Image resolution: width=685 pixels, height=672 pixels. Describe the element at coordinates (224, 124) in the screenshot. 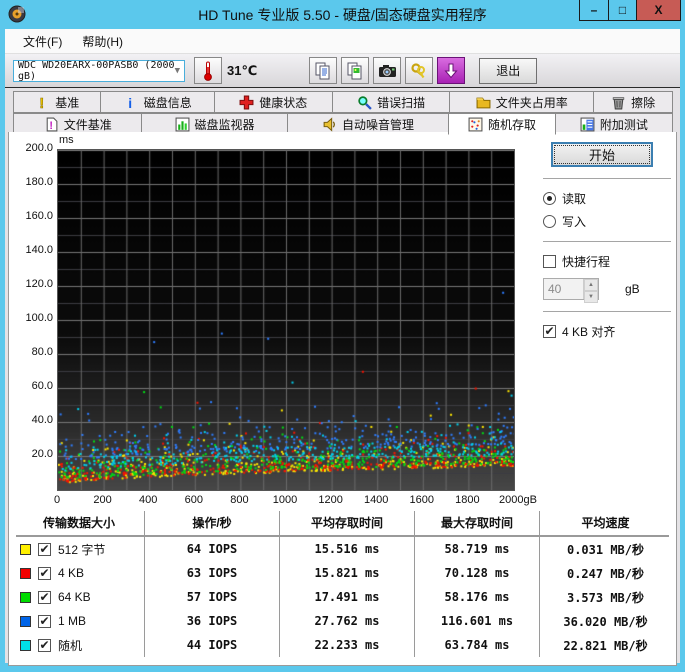

I see `tab-label: 磁盘监视器` at that location.